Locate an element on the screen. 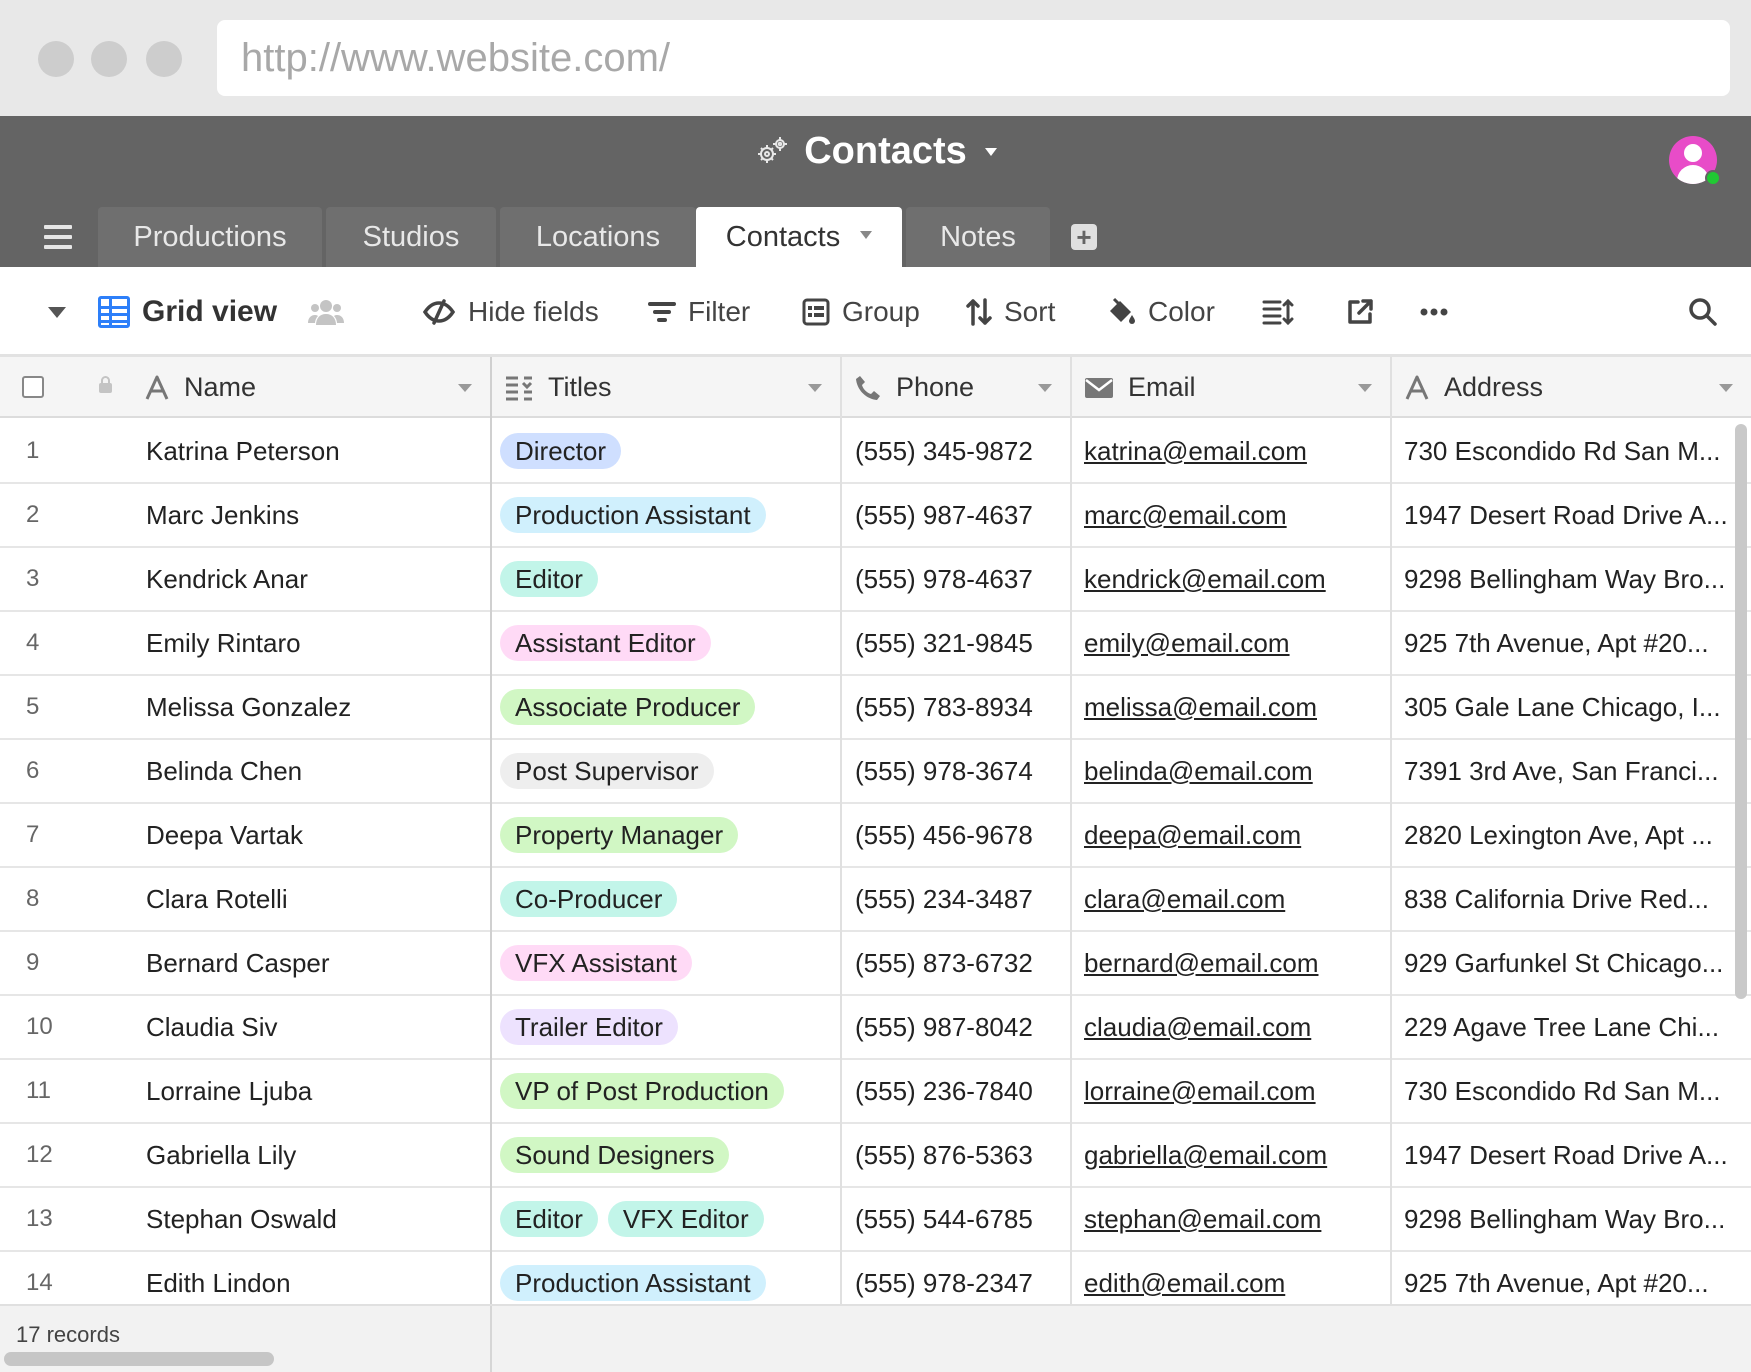  hamburger-menu-icon is located at coordinates (58, 237).